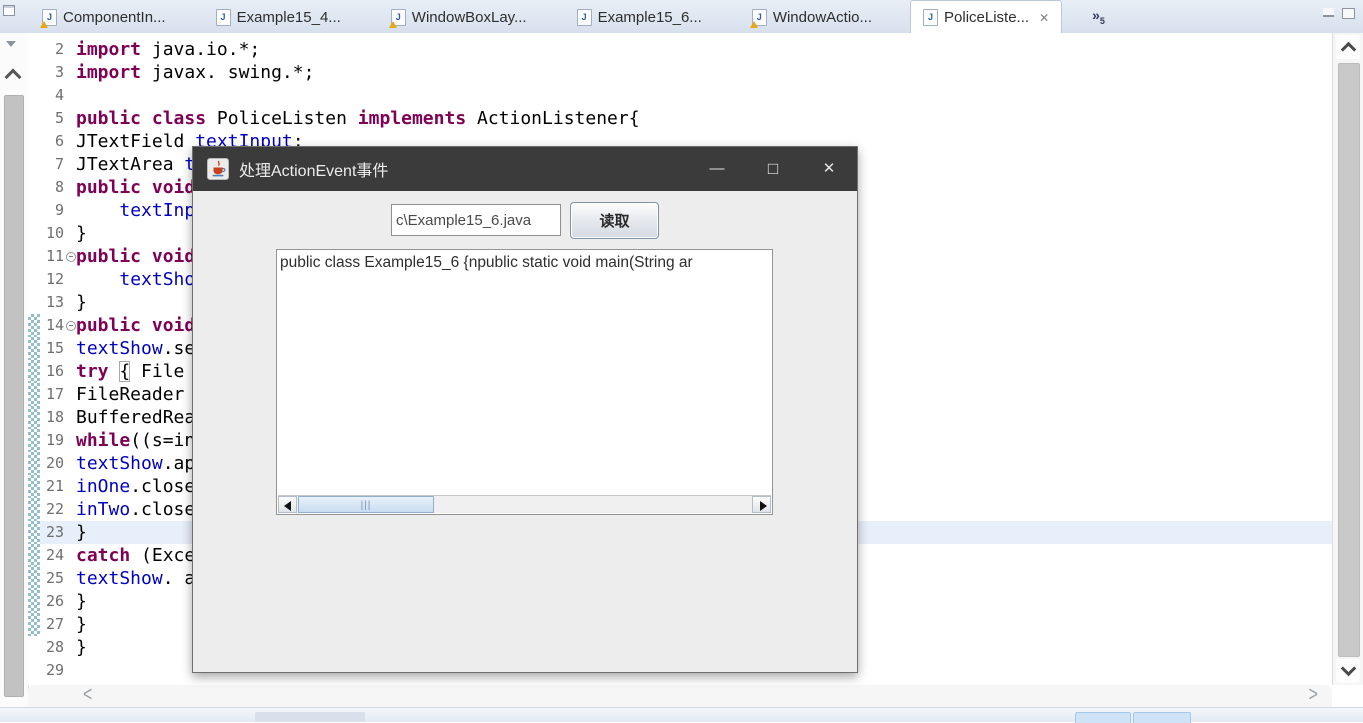  Describe the element at coordinates (11, 44) in the screenshot. I see `triangle-down-icon` at that location.